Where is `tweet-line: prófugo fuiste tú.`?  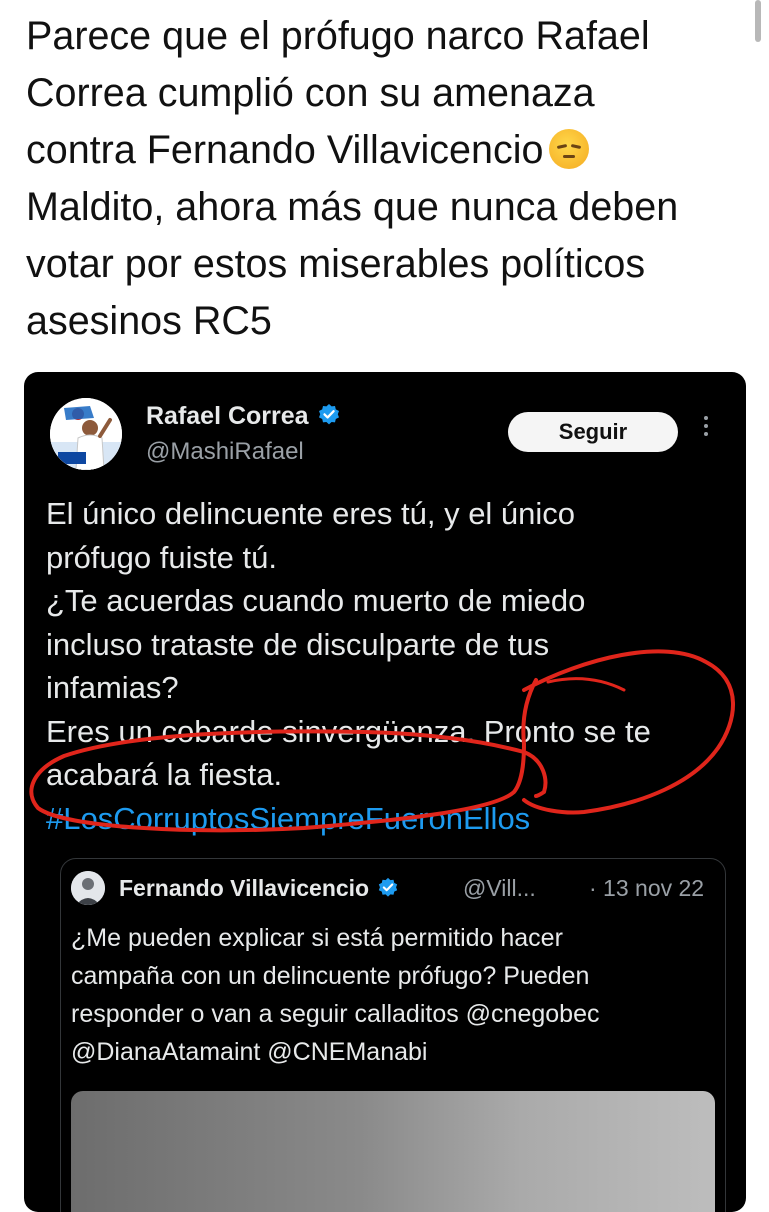 tweet-line: prófugo fuiste tú. is located at coordinates (161, 557).